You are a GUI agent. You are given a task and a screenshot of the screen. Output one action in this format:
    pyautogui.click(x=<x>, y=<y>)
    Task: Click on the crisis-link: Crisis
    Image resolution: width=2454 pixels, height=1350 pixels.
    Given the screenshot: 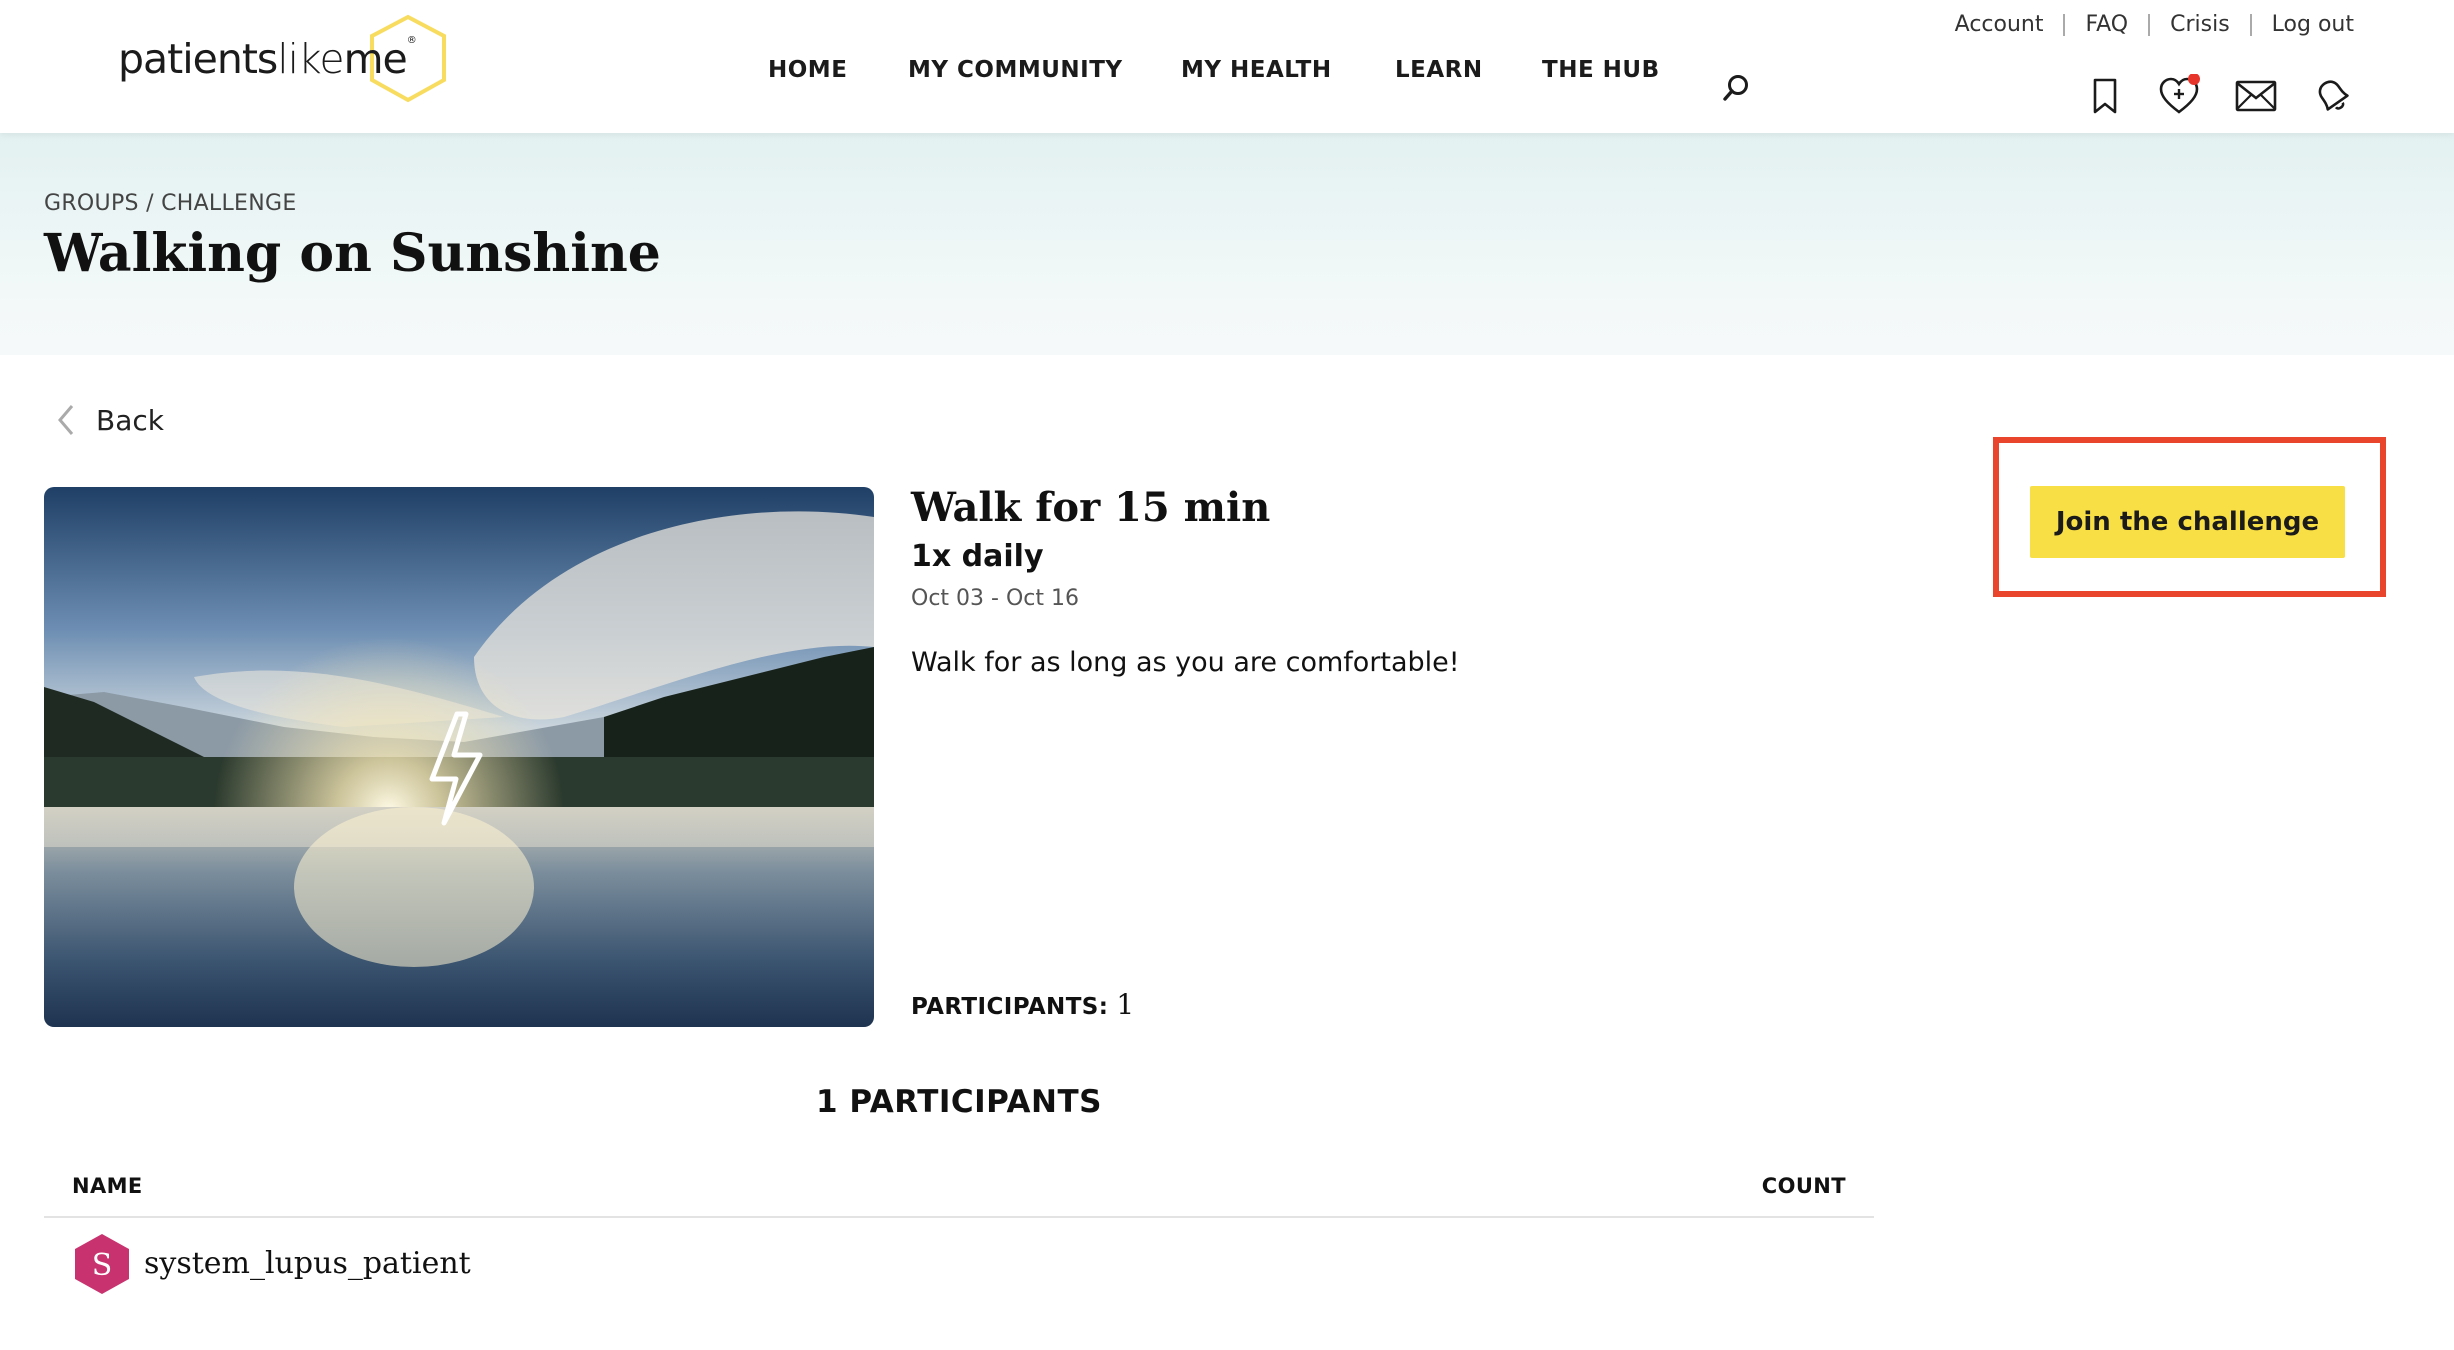 What is the action you would take?
    pyautogui.click(x=2200, y=24)
    